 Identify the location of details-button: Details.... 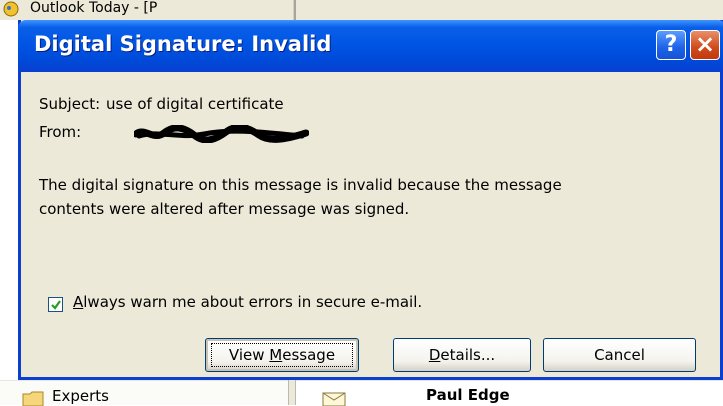
(462, 355).